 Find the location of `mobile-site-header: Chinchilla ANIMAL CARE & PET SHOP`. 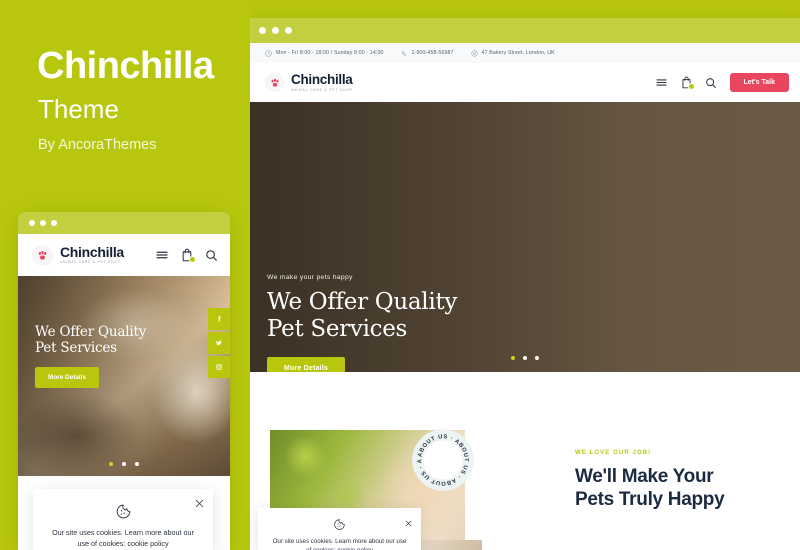

mobile-site-header: Chinchilla ANIMAL CARE & PET SHOP is located at coordinates (124, 255).